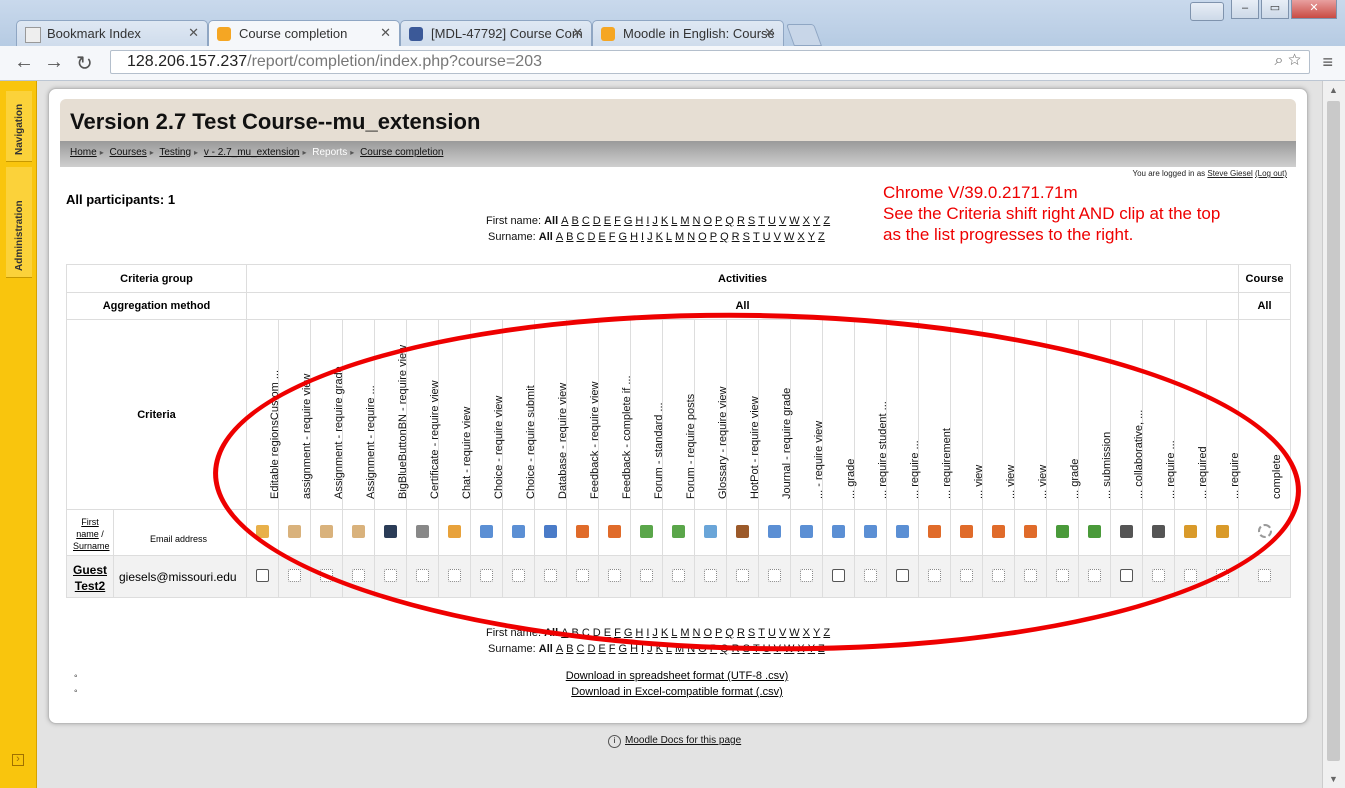  What do you see at coordinates (821, 237) in the screenshot?
I see `filter-letter-z: Z` at bounding box center [821, 237].